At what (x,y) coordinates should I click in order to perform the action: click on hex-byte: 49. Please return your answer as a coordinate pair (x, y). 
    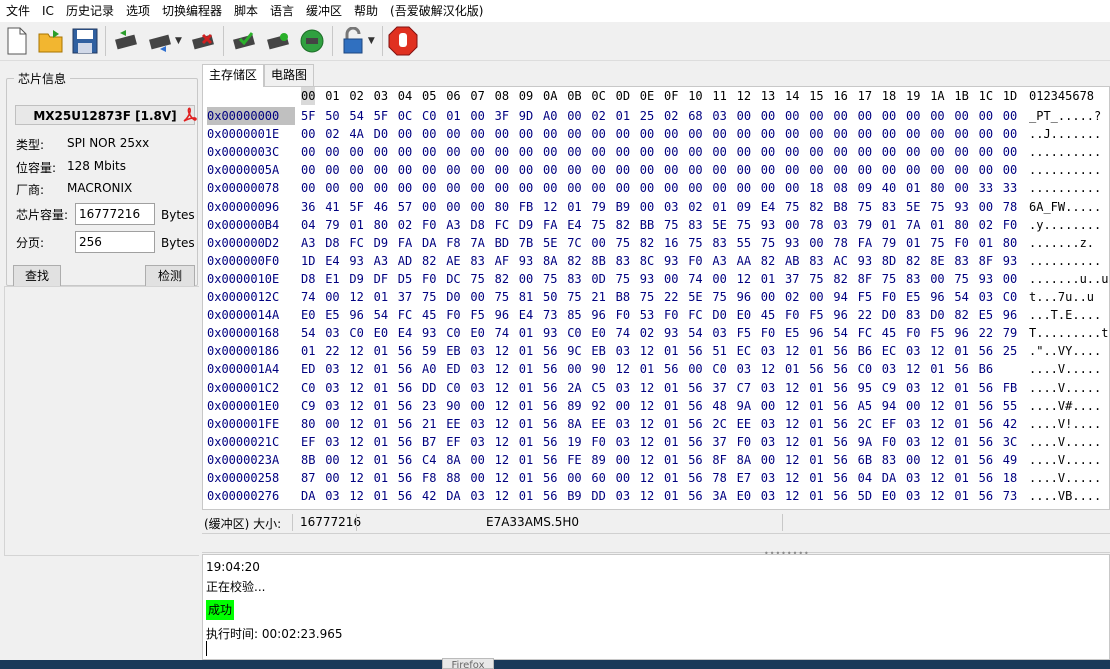
    Looking at the image, I should click on (1015, 460).